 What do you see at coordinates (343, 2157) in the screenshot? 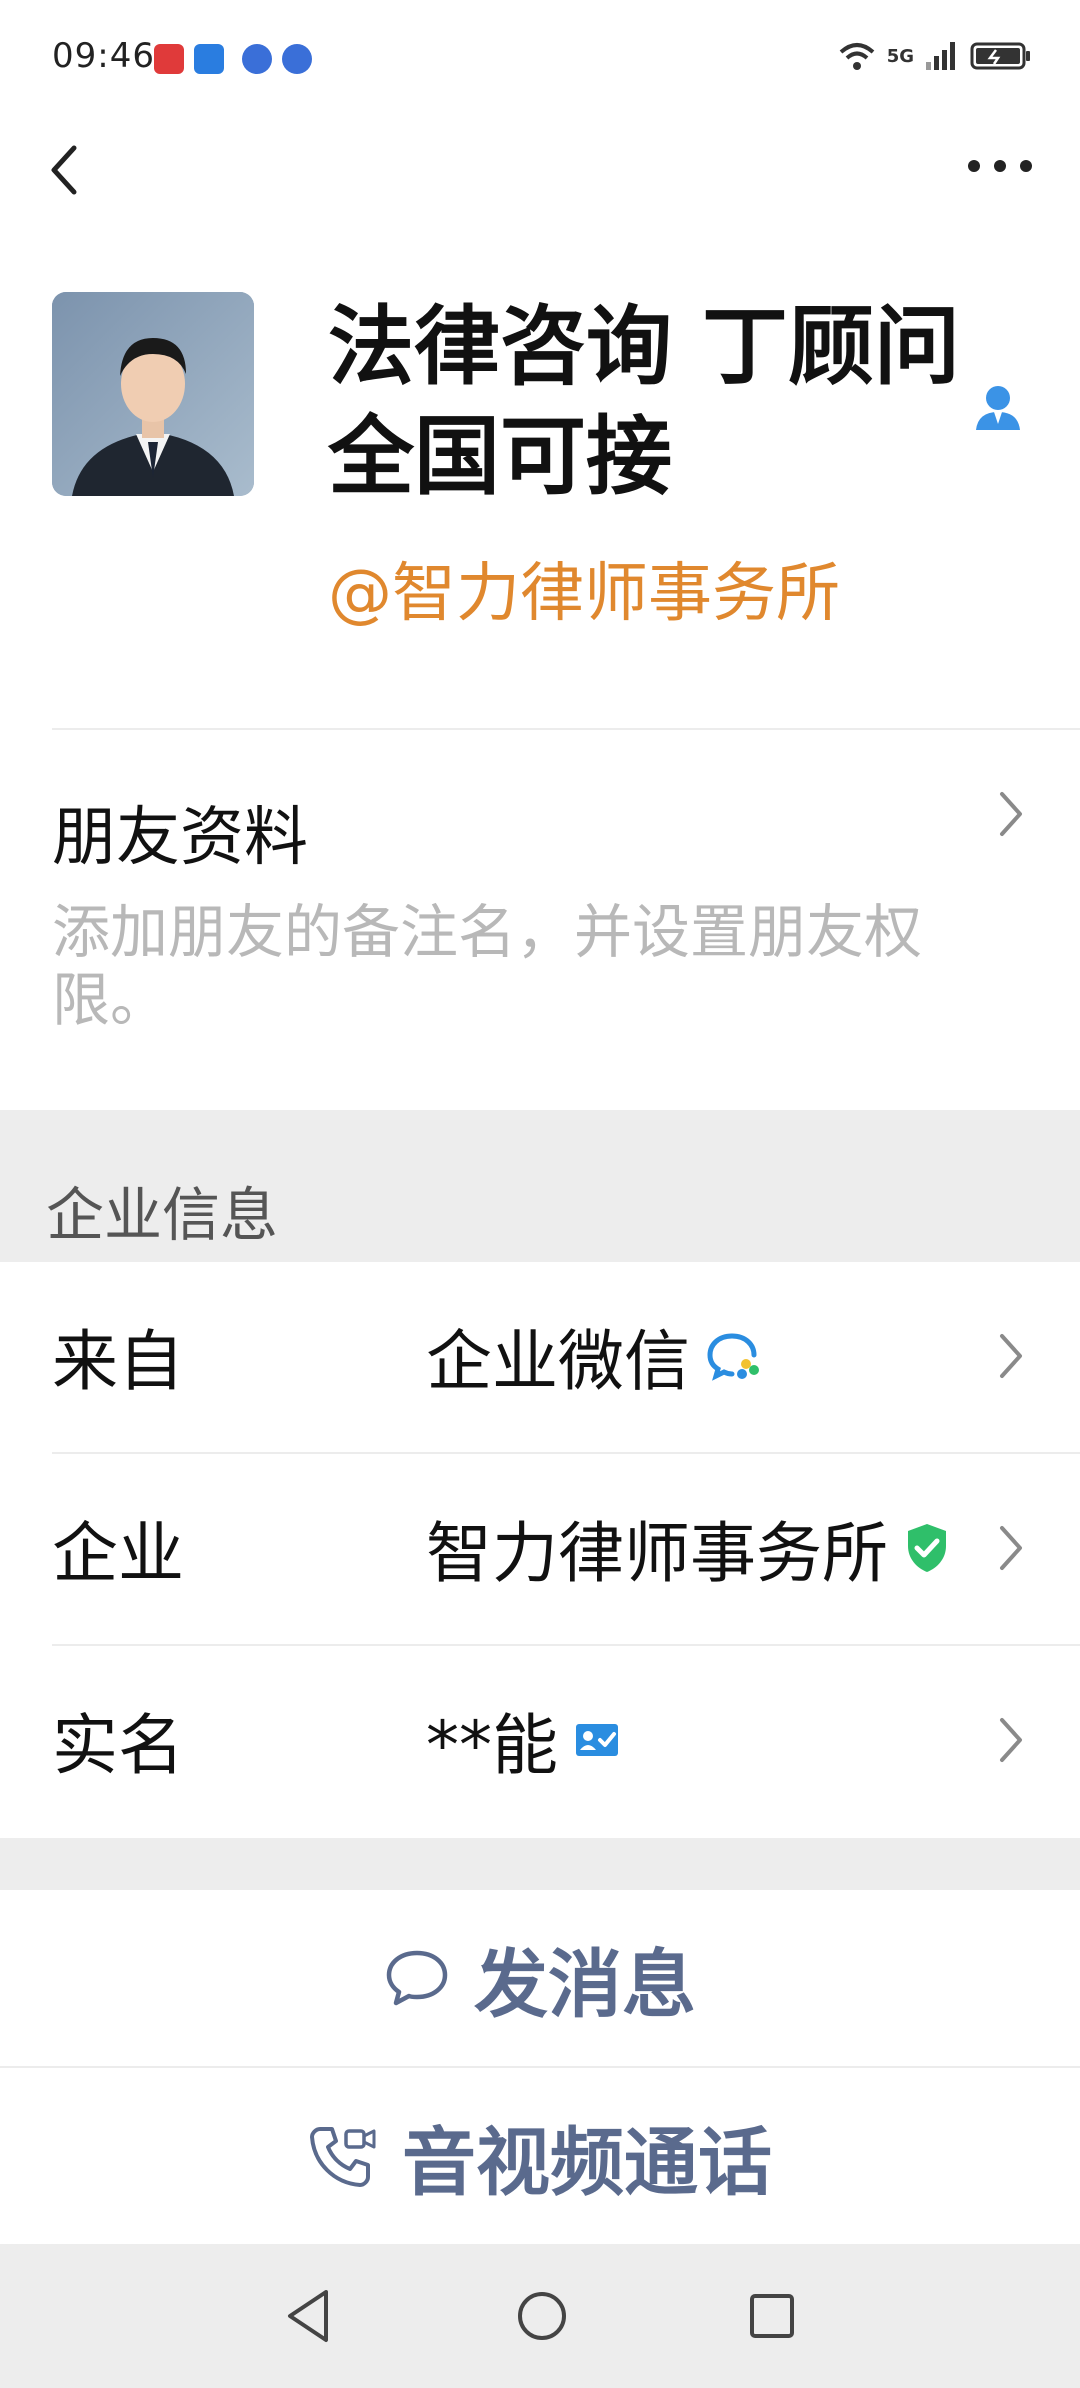
I see `phone-video-icon` at bounding box center [343, 2157].